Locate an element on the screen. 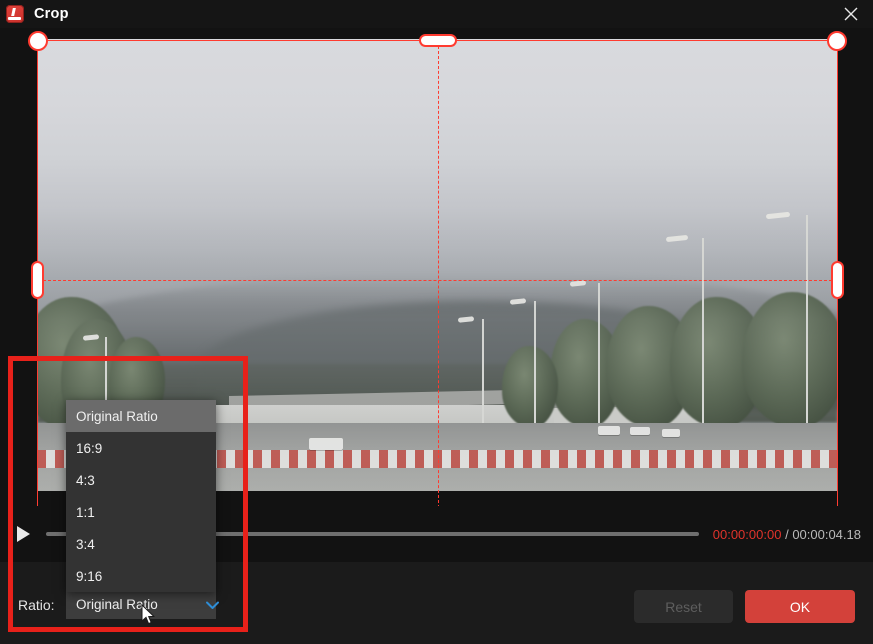 The height and width of the screenshot is (644, 873). crop-handle-left is located at coordinates (37, 279).